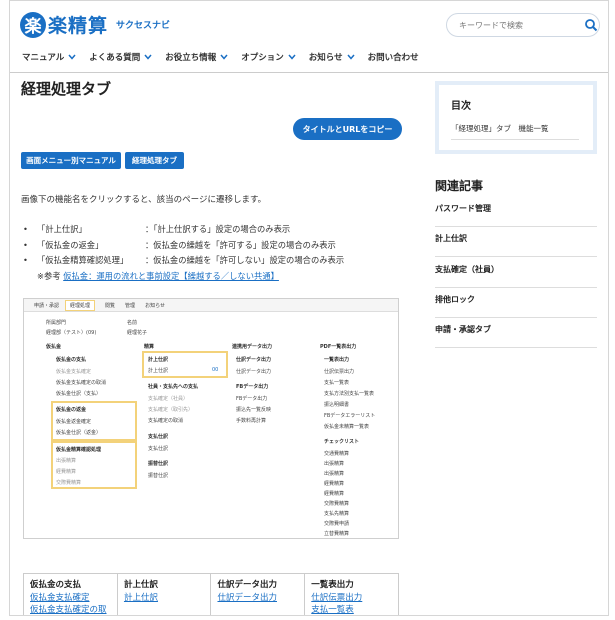 This screenshot has height=620, width=615. Describe the element at coordinates (196, 57) in the screenshot. I see `nav-tips: お役立ち情報` at that location.